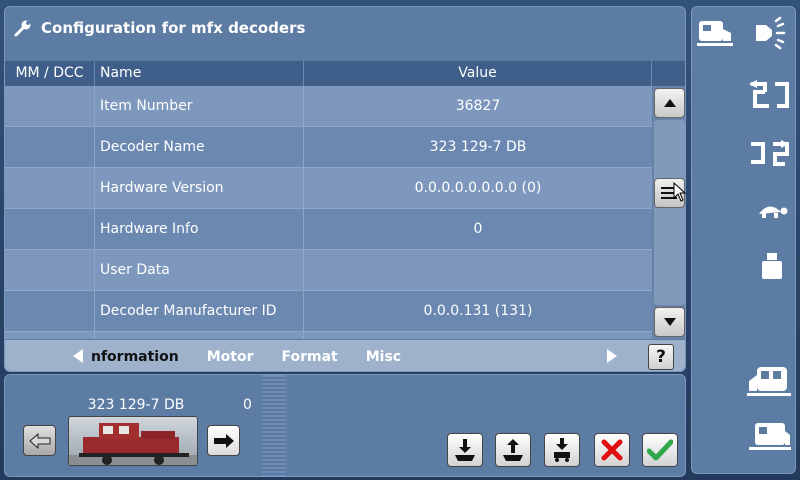 The image size is (800, 480). I want to click on cell-value: 0.0.0.131 (131), so click(478, 311).